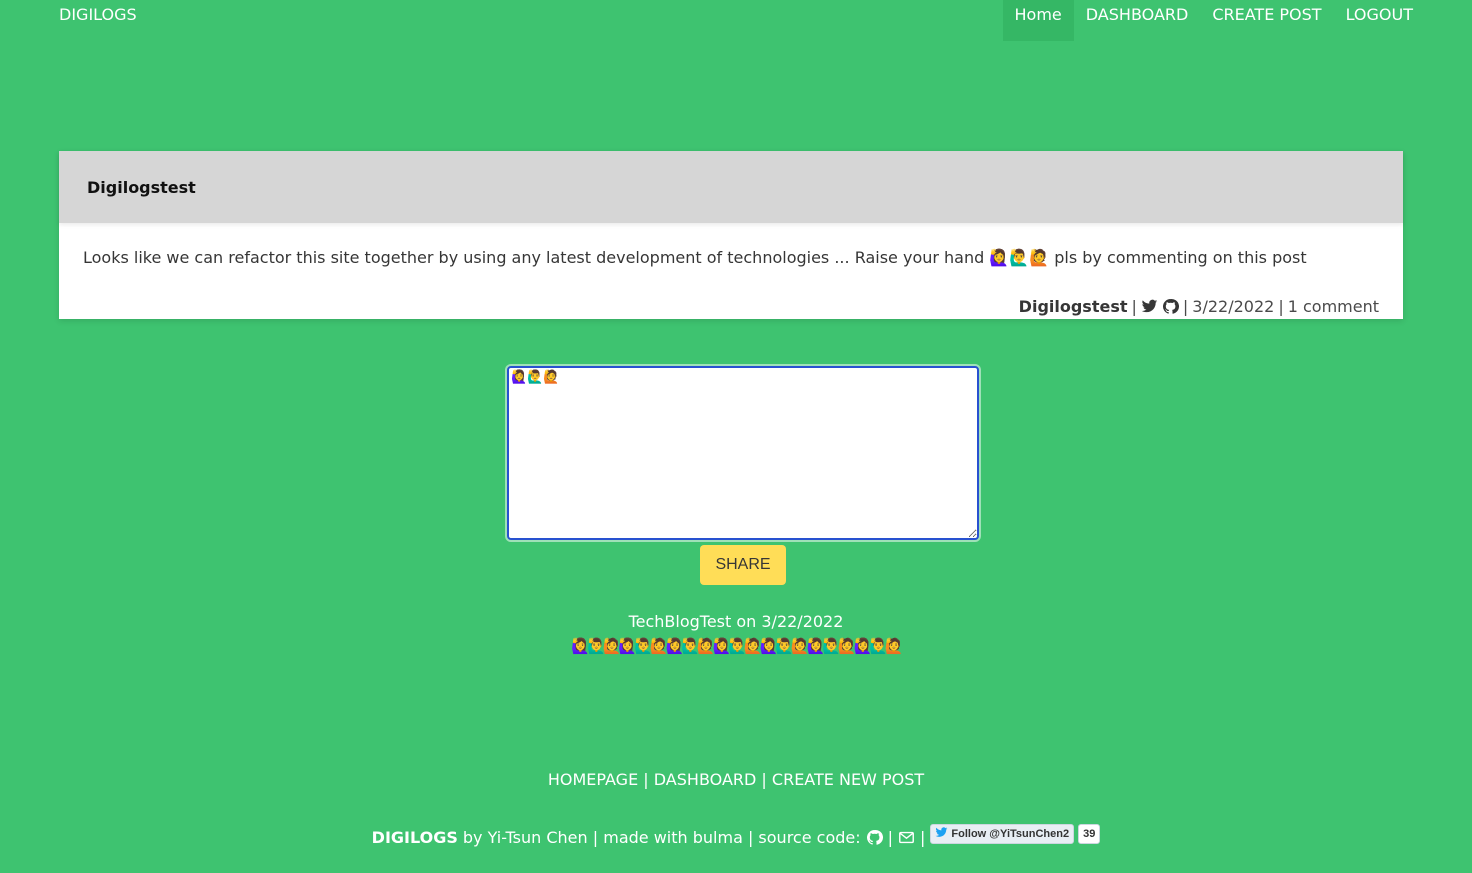 The width and height of the screenshot is (1472, 873). I want to click on twitter-follow-button: Follow @YiTsunChen2, so click(1002, 833).